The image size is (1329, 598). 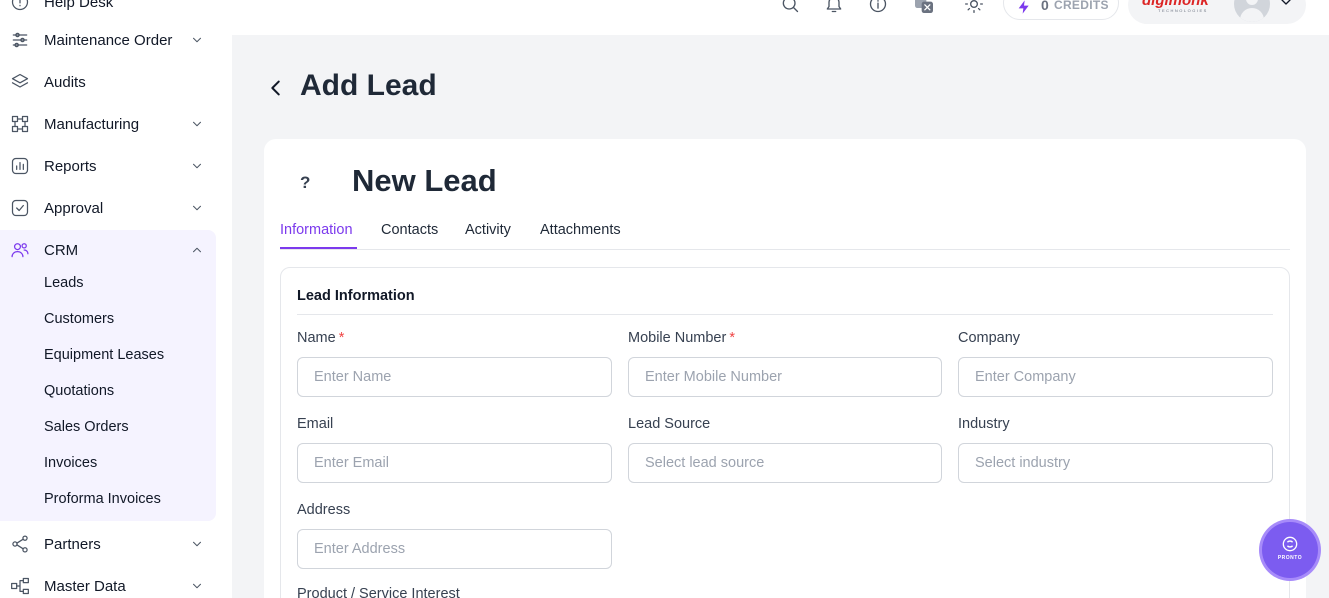 I want to click on layers-icon, so click(x=20, y=82).